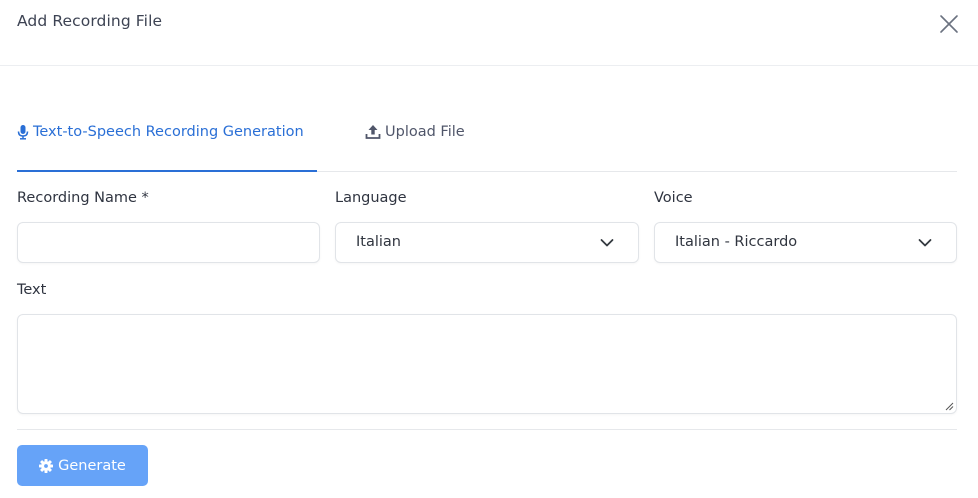  I want to click on generate-button: Generate, so click(82, 465).